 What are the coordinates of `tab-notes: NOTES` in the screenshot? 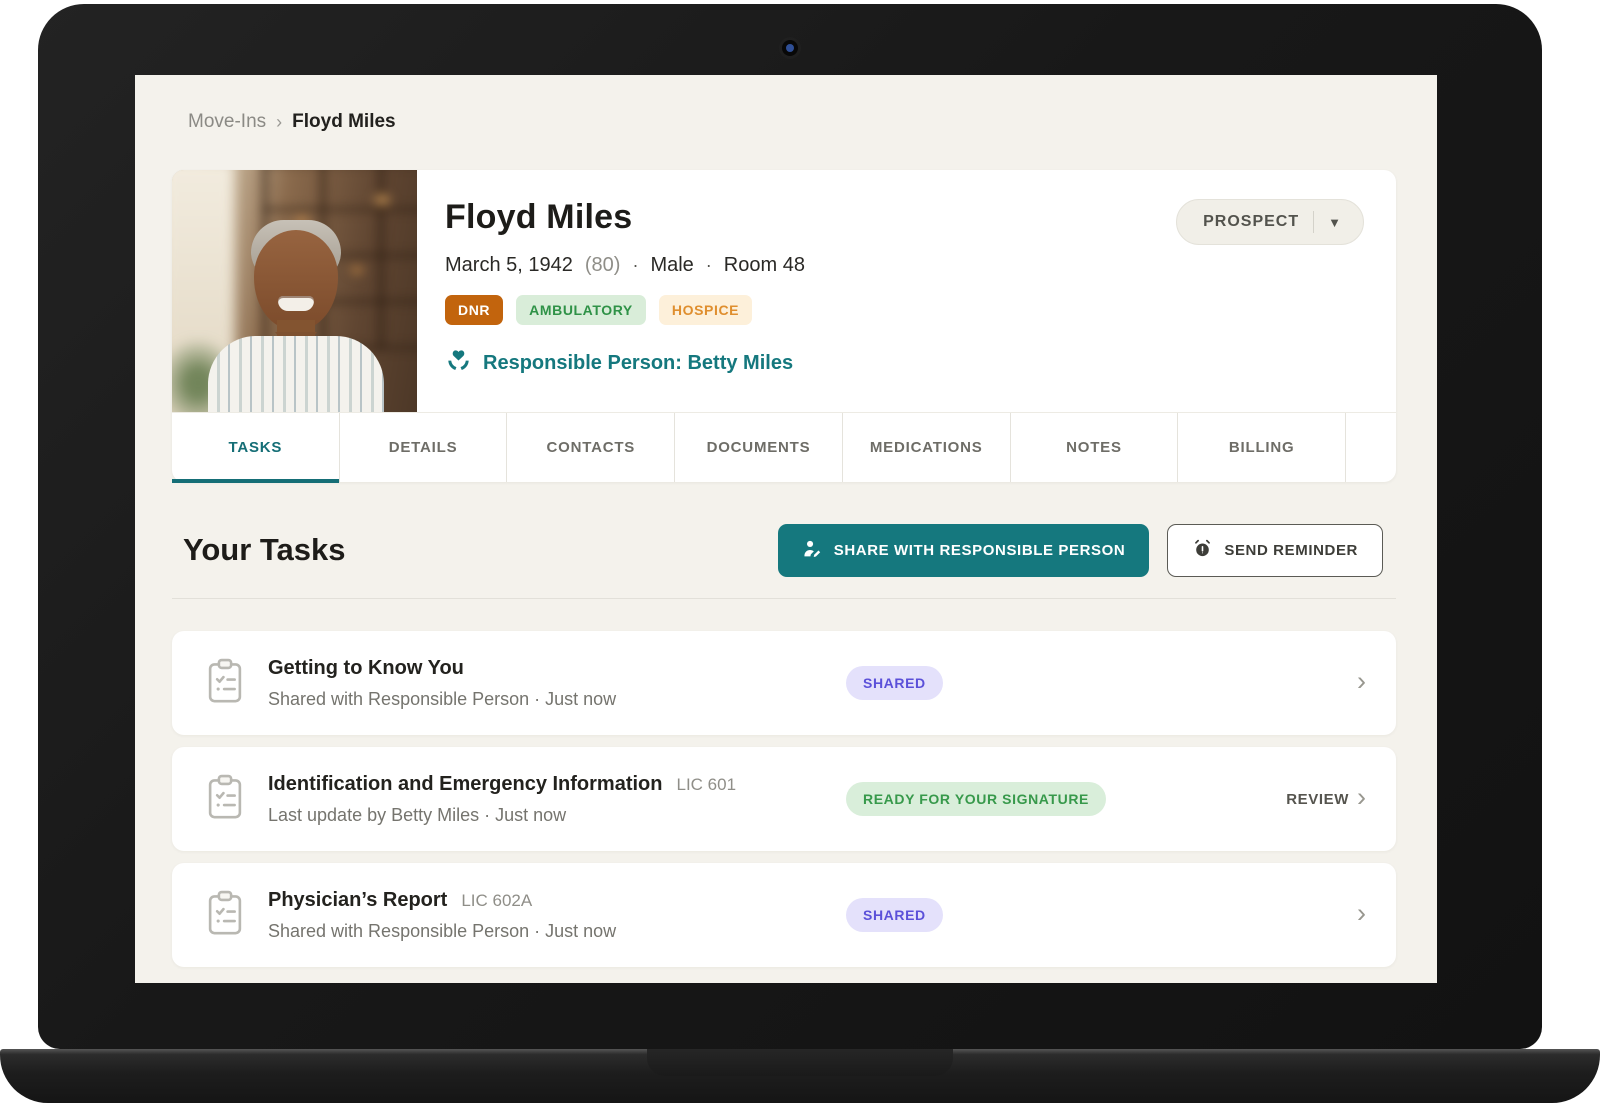 It's located at (1095, 447).